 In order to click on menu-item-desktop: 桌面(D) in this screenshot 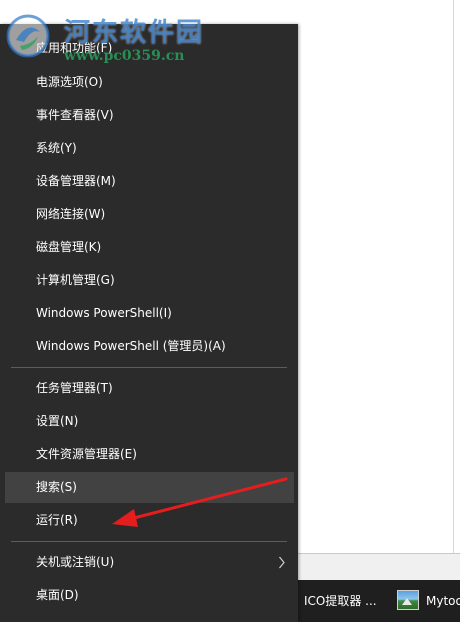, I will do `click(149, 595)`.